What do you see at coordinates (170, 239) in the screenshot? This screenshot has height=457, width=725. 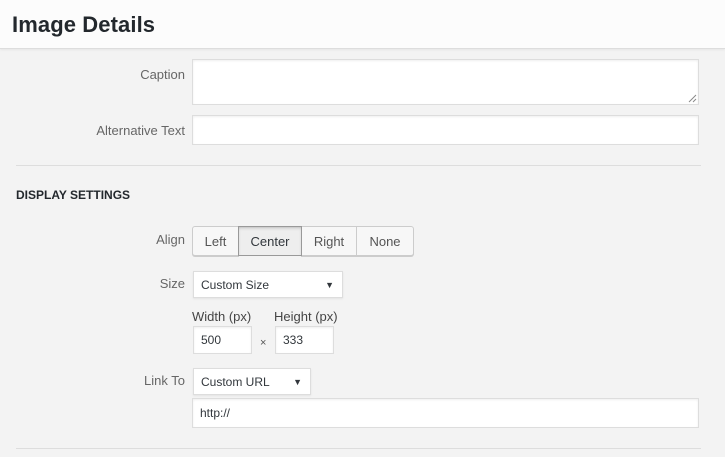 I see `align-label: Align` at bounding box center [170, 239].